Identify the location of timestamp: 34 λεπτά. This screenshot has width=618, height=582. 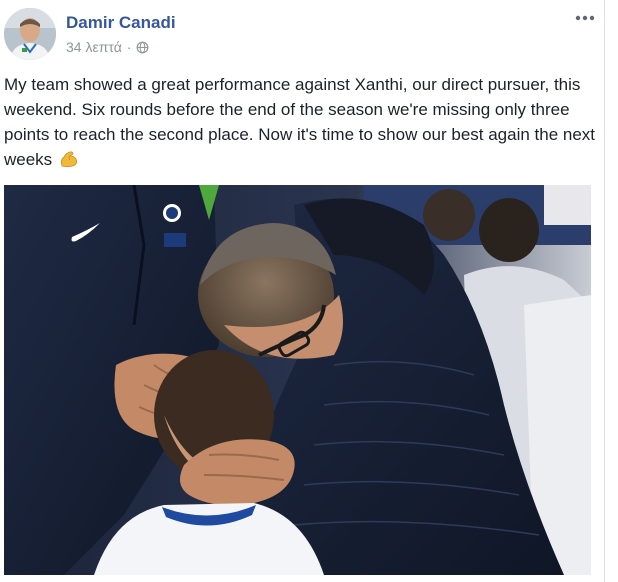
(94, 47).